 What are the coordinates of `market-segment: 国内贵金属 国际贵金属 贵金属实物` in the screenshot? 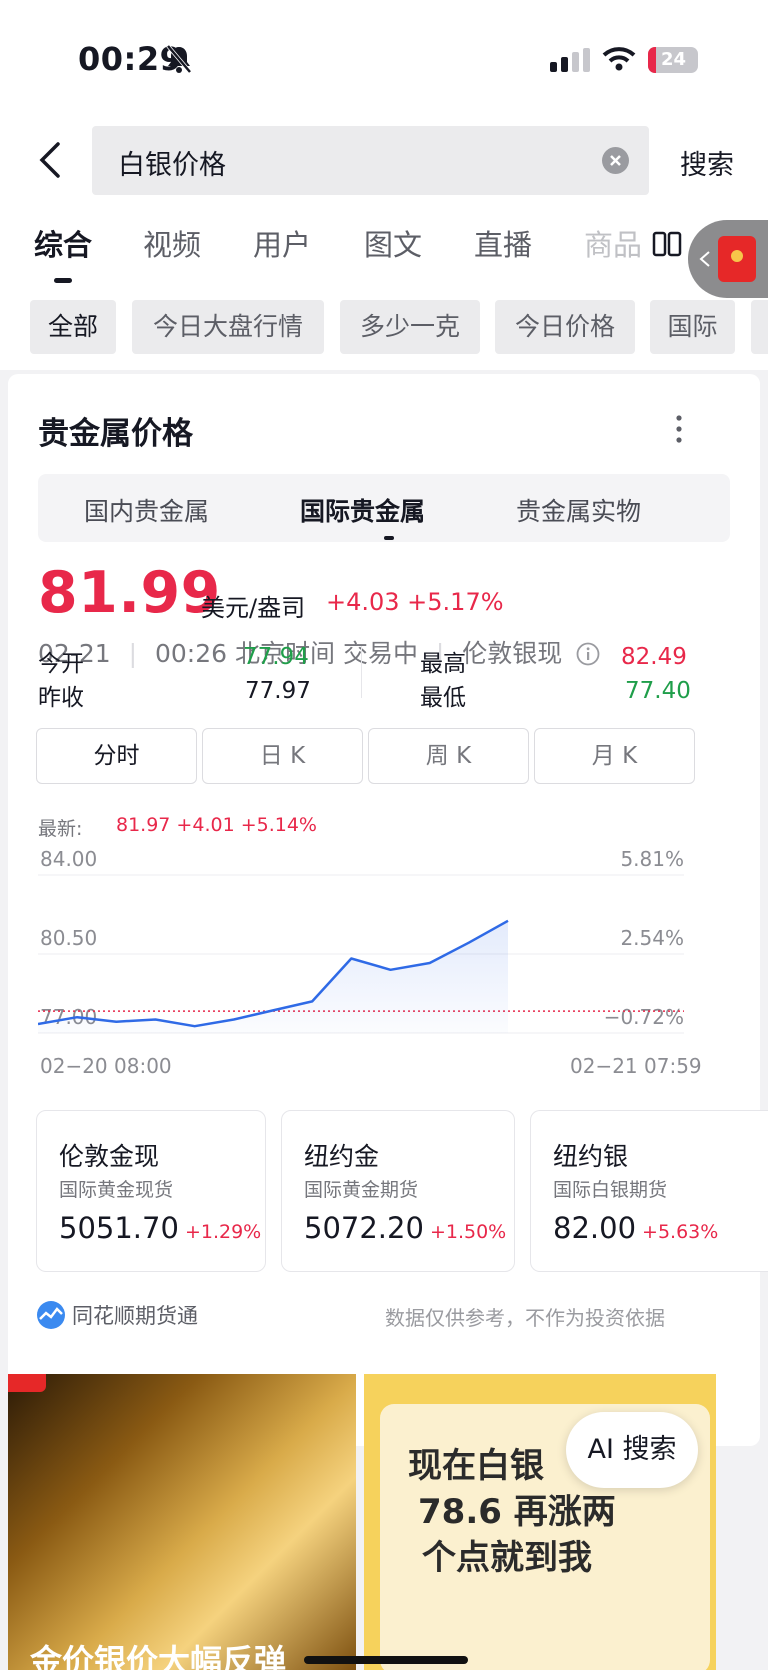 It's located at (384, 508).